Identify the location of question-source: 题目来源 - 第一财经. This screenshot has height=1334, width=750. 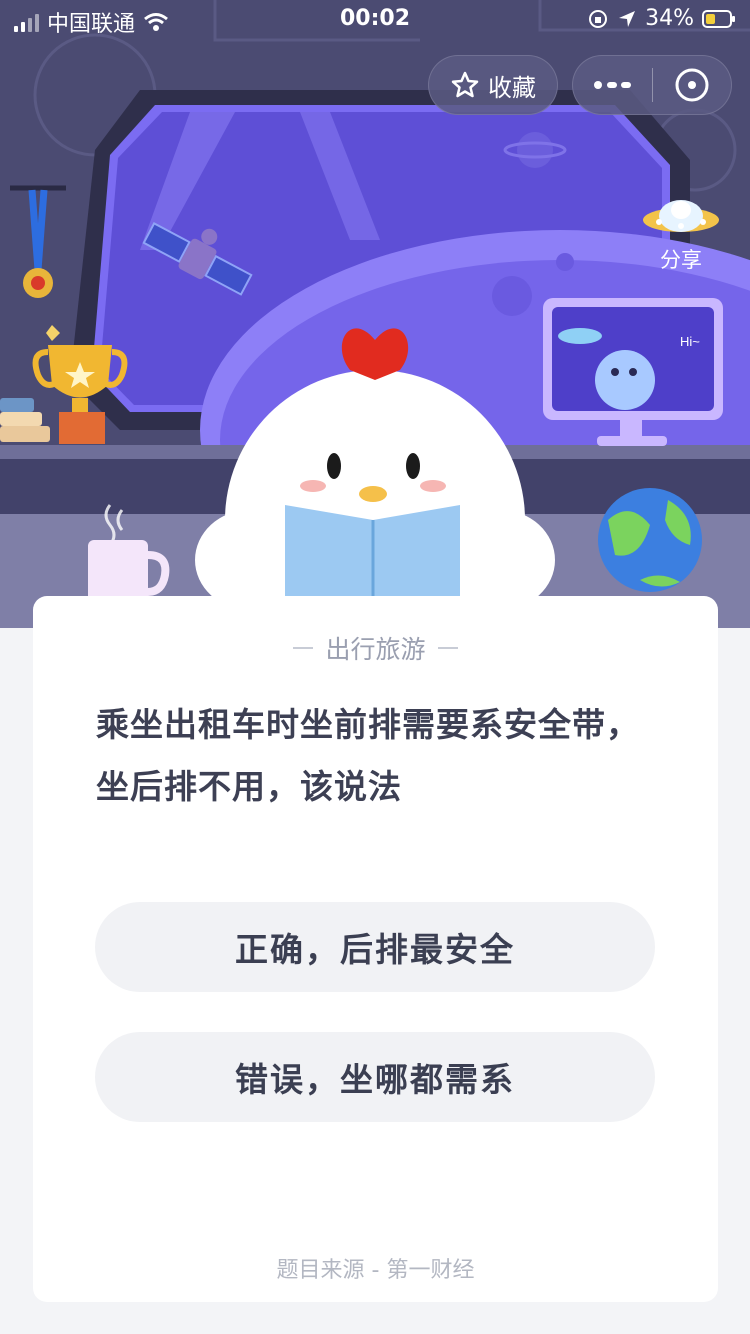
(375, 1270).